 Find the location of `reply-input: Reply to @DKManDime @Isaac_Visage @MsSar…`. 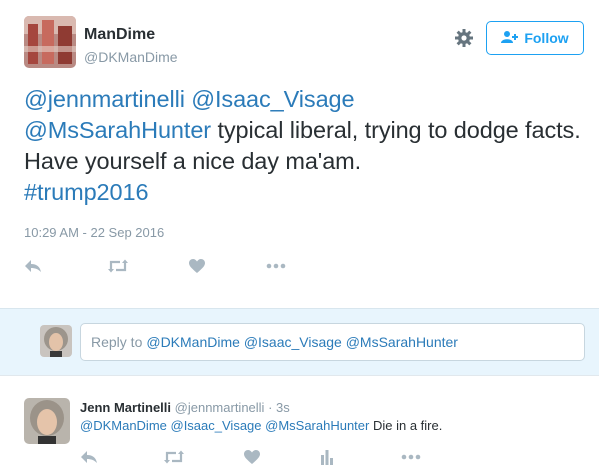

reply-input: Reply to @DKManDime @Isaac_Visage @MsSar… is located at coordinates (332, 342).